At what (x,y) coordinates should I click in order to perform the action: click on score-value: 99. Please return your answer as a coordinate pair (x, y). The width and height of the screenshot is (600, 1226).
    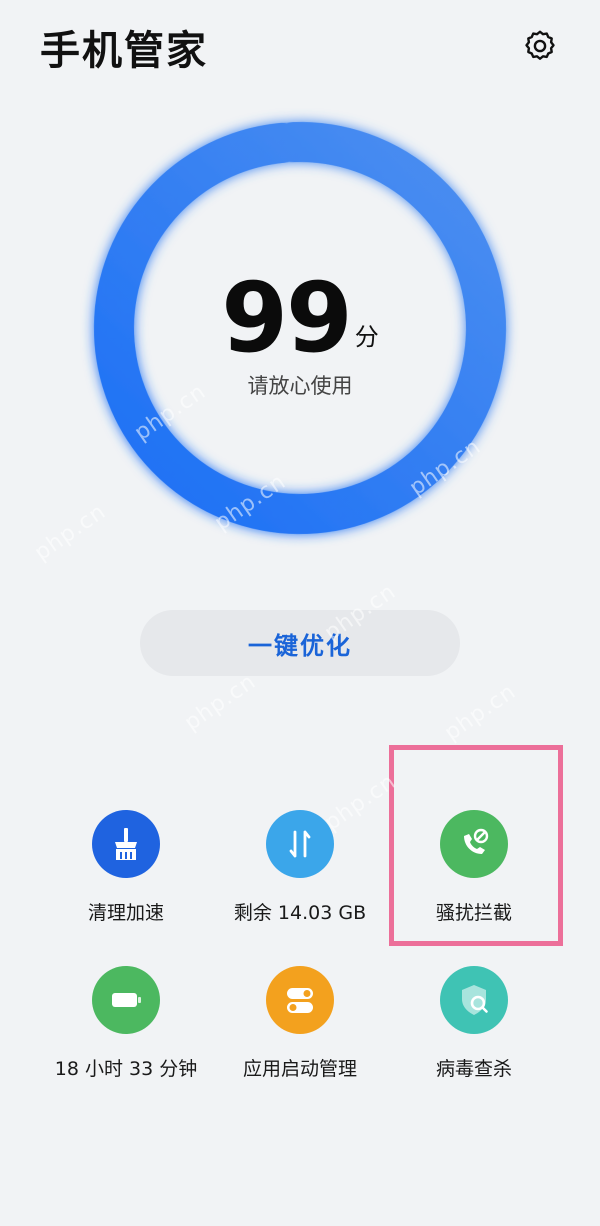
    Looking at the image, I should click on (287, 318).